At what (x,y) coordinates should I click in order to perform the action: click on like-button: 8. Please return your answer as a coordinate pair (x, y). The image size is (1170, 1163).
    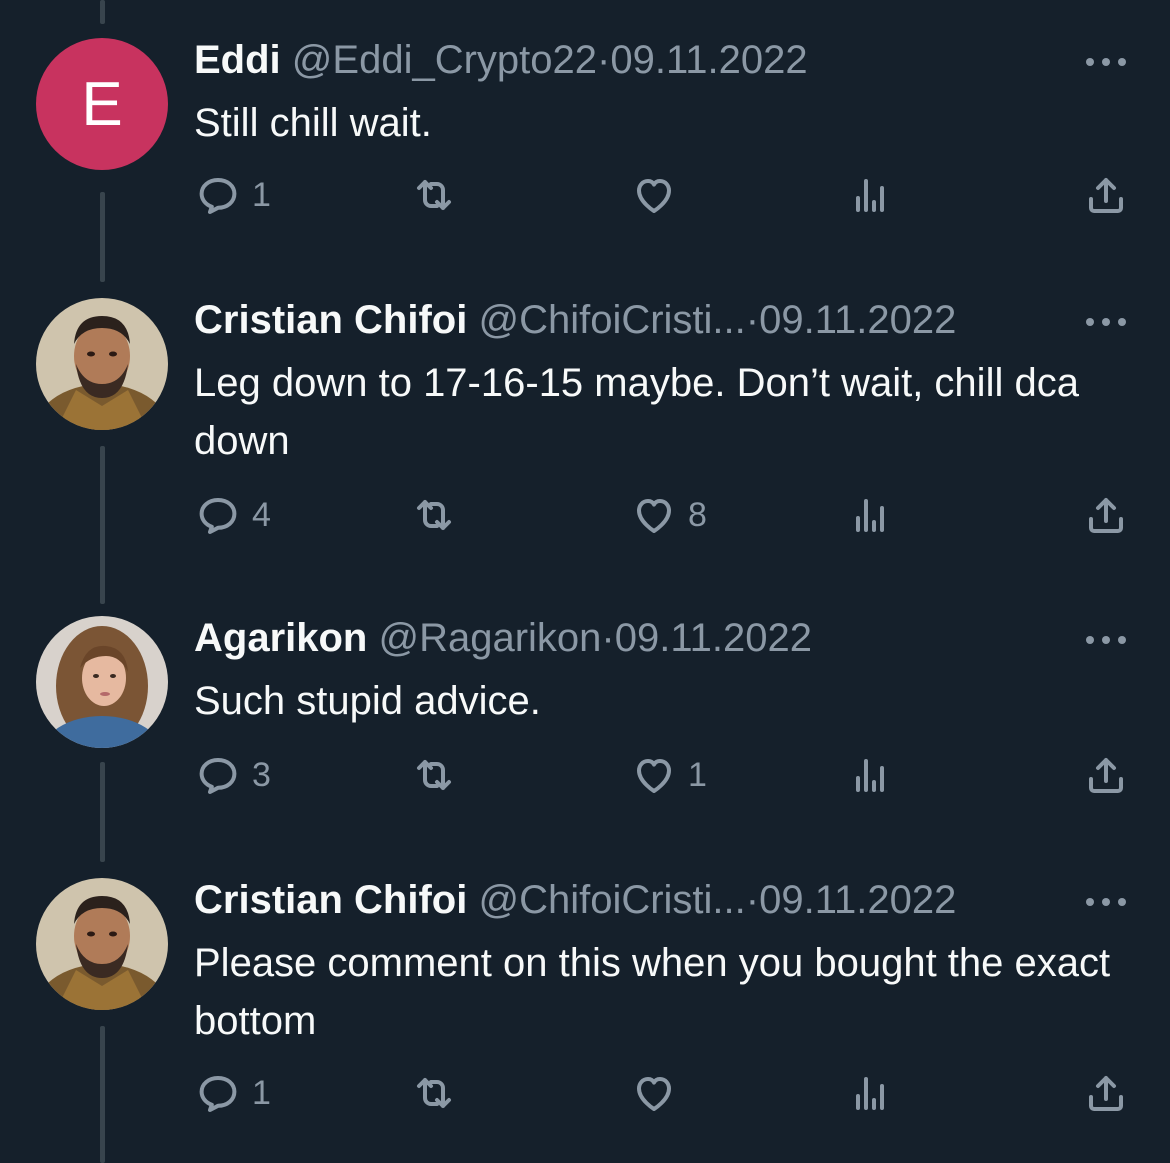
    Looking at the image, I should click on (668, 515).